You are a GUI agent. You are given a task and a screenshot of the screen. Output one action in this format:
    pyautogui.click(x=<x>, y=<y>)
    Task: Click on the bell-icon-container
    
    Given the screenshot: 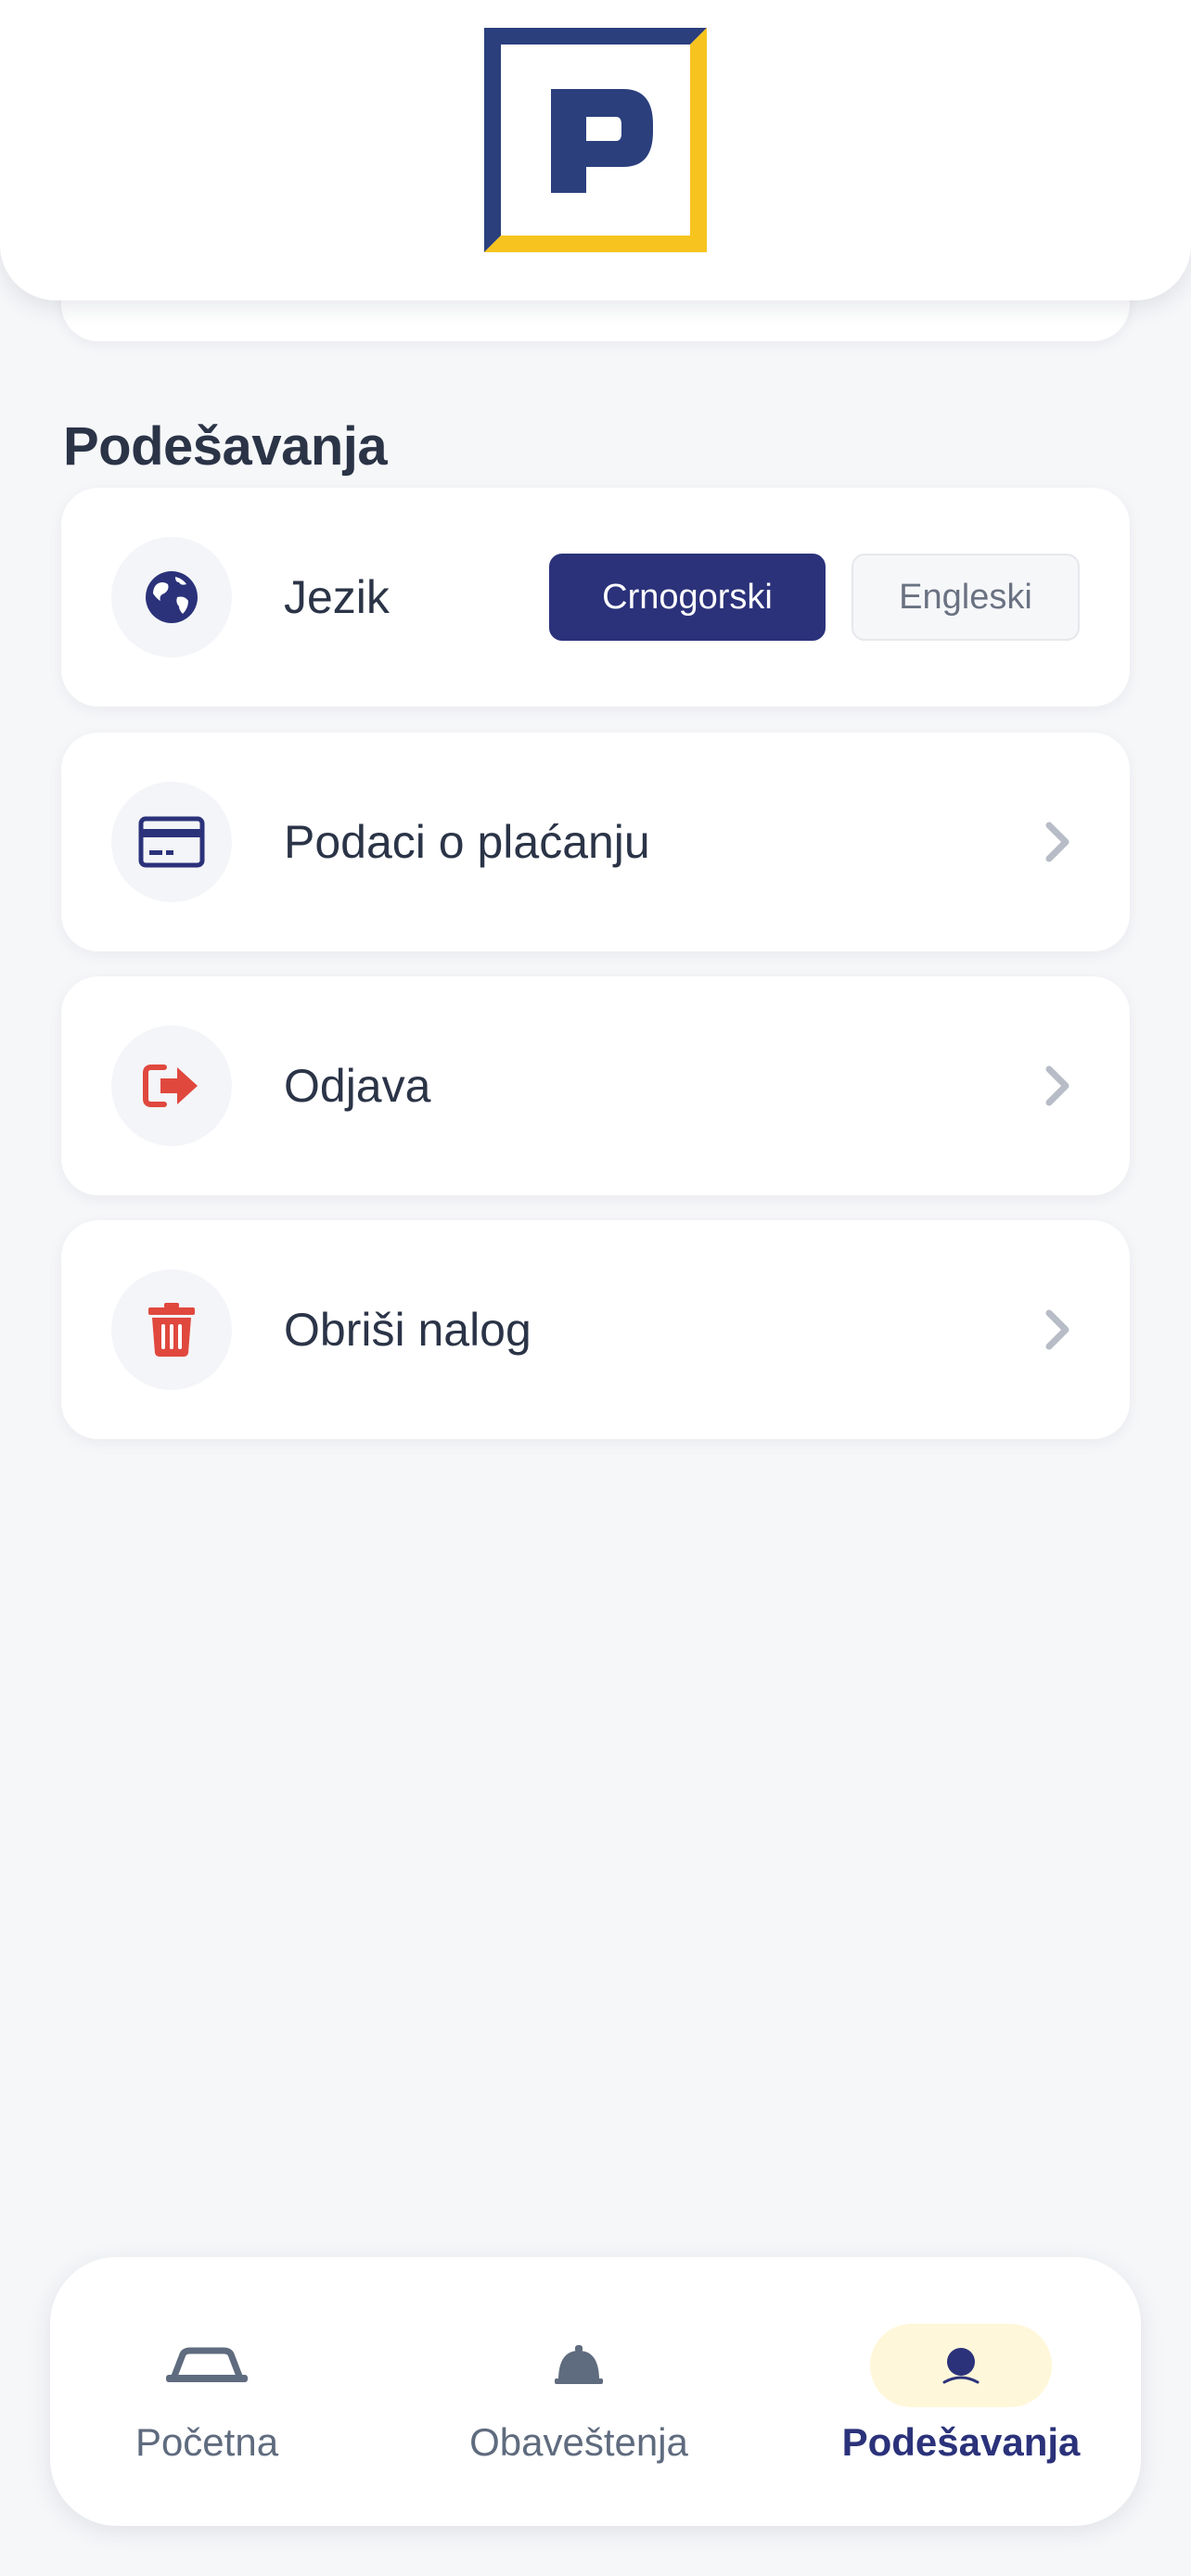 What is the action you would take?
    pyautogui.click(x=579, y=2366)
    